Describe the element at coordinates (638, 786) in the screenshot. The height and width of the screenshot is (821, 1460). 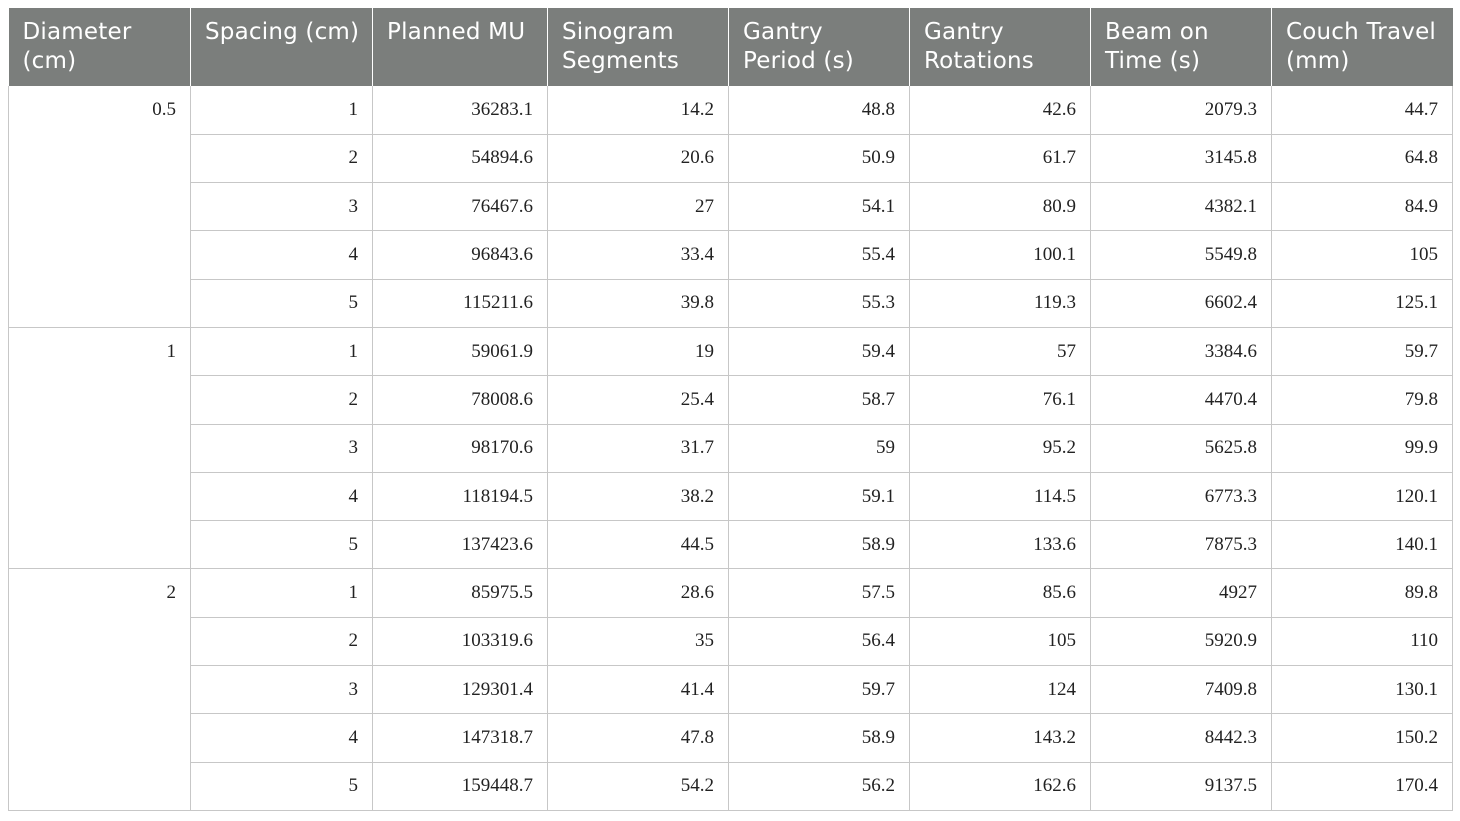
I see `cell-sinogram-segments: 54.2` at that location.